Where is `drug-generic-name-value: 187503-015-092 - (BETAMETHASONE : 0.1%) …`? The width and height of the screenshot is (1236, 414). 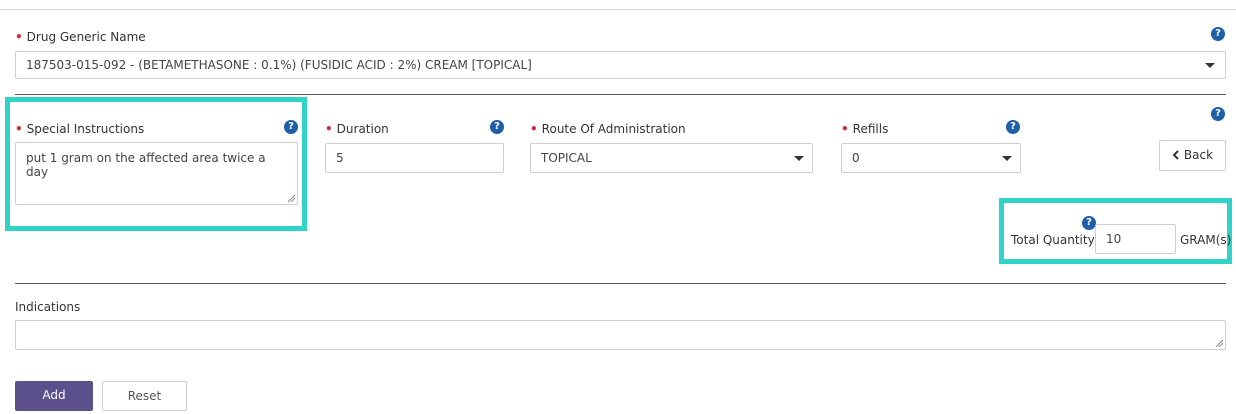
drug-generic-name-value: 187503-015-092 - (BETAMETHASONE : 0.1%) … is located at coordinates (279, 65).